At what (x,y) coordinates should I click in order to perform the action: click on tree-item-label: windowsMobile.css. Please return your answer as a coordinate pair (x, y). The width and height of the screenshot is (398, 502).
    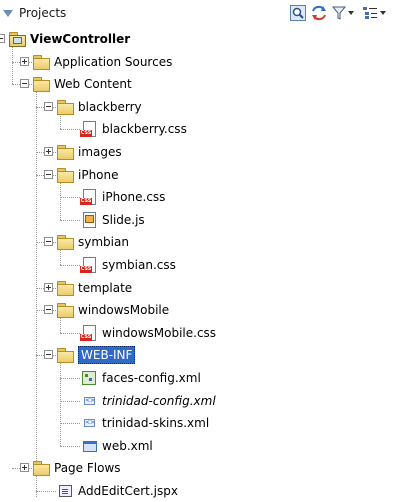
    Looking at the image, I should click on (159, 332).